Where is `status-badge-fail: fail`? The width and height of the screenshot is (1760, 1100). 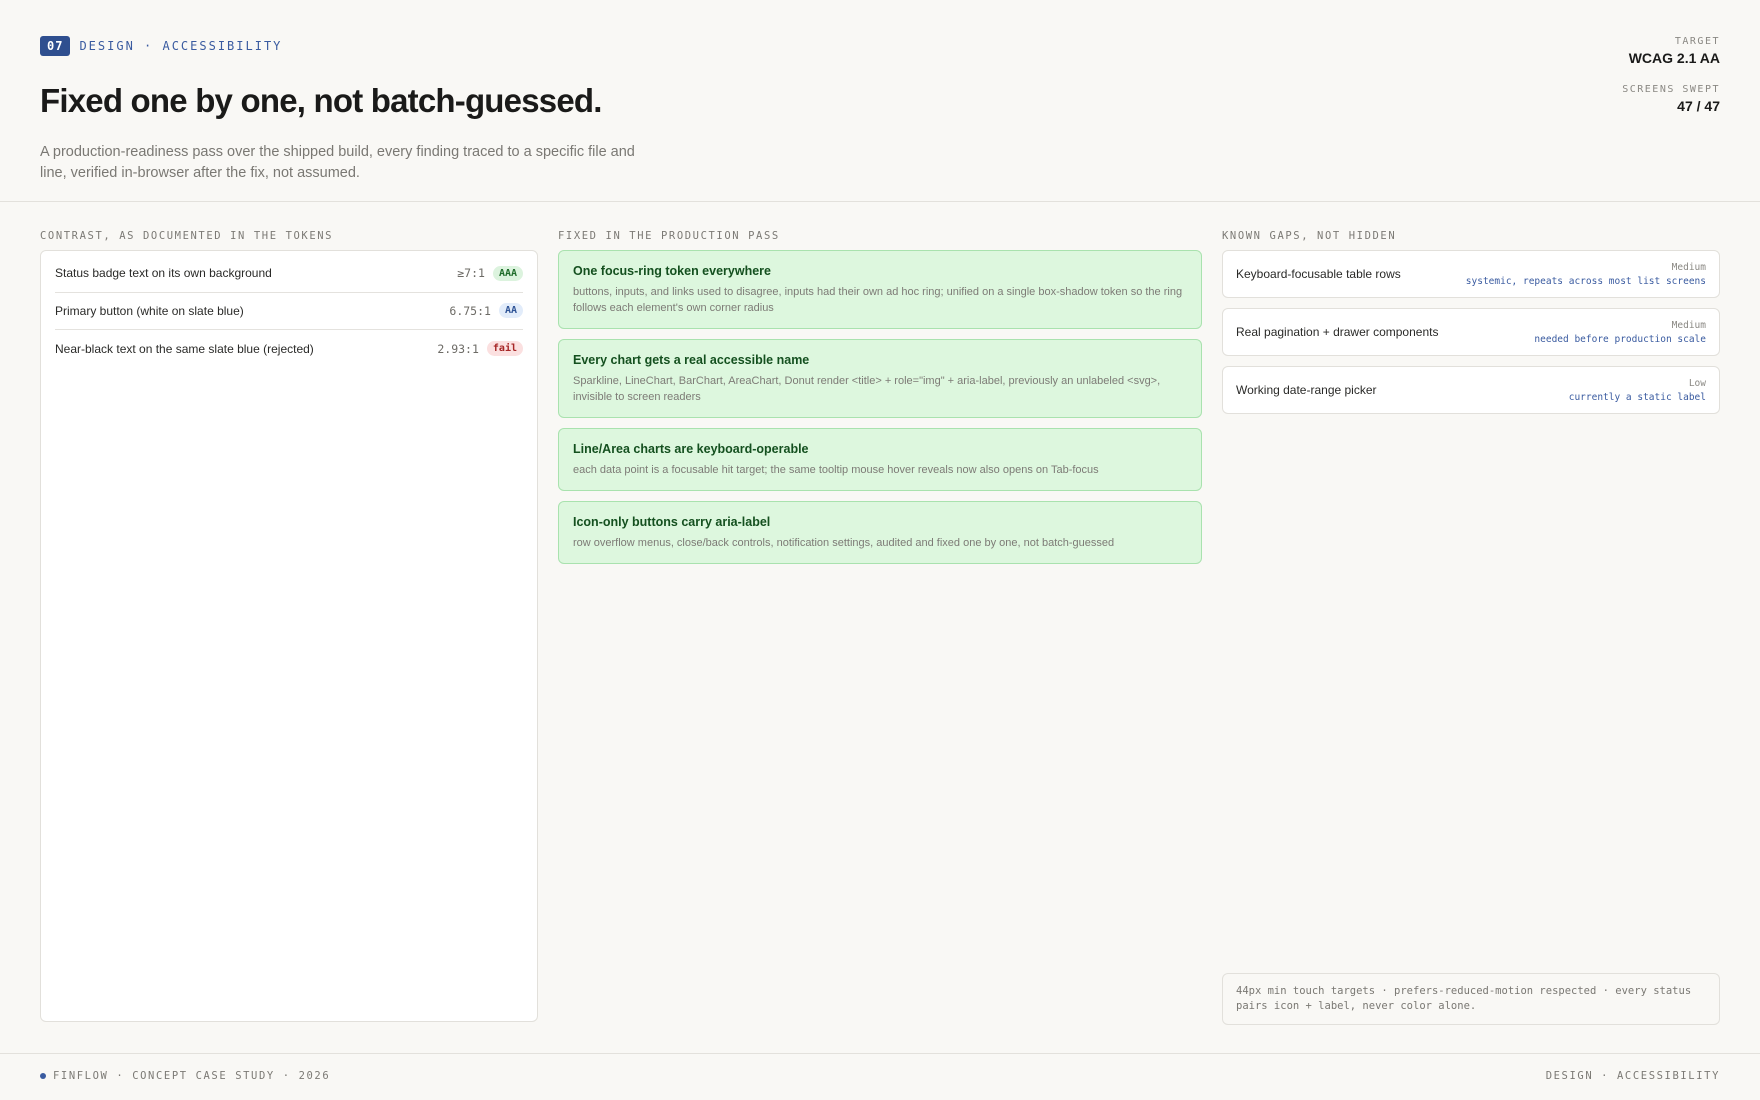 status-badge-fail: fail is located at coordinates (504, 349).